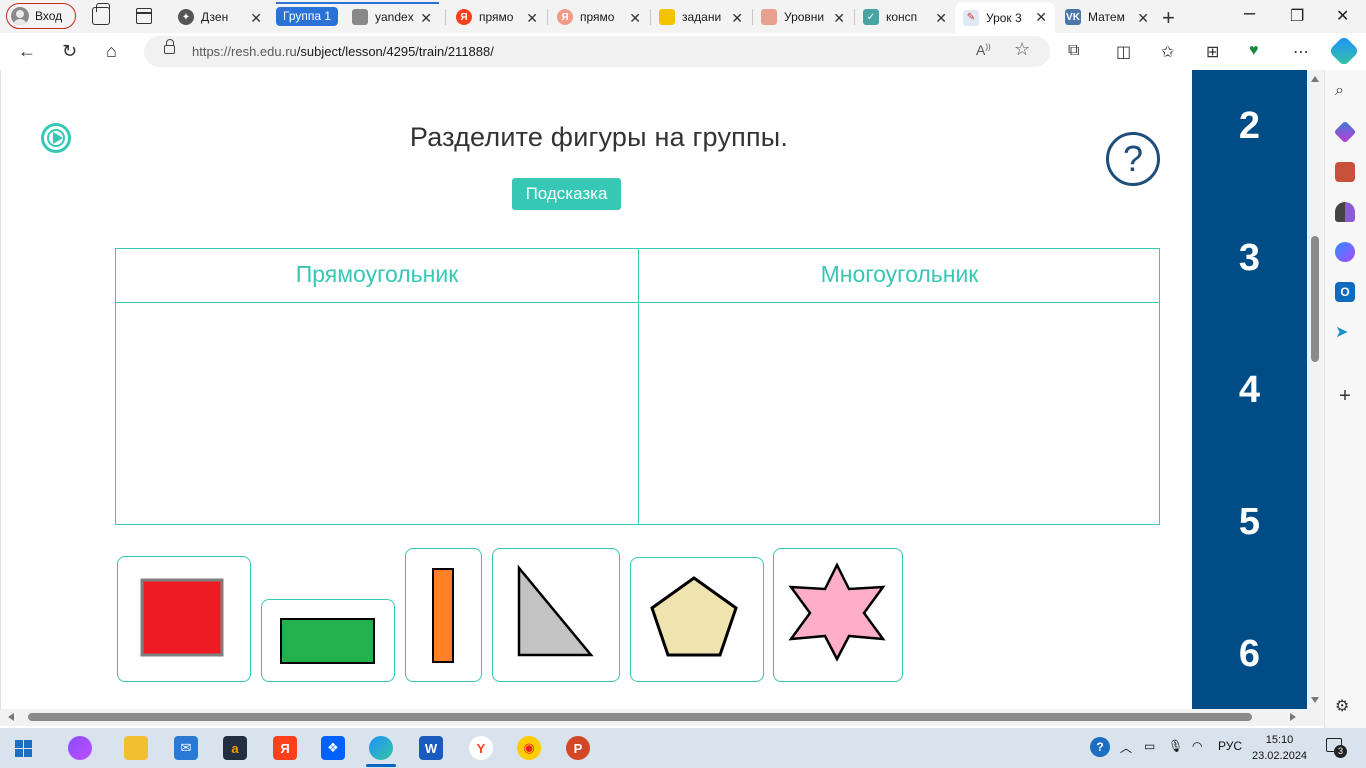  What do you see at coordinates (640, 717) in the screenshot?
I see `horizontal-scroll-thumb` at bounding box center [640, 717].